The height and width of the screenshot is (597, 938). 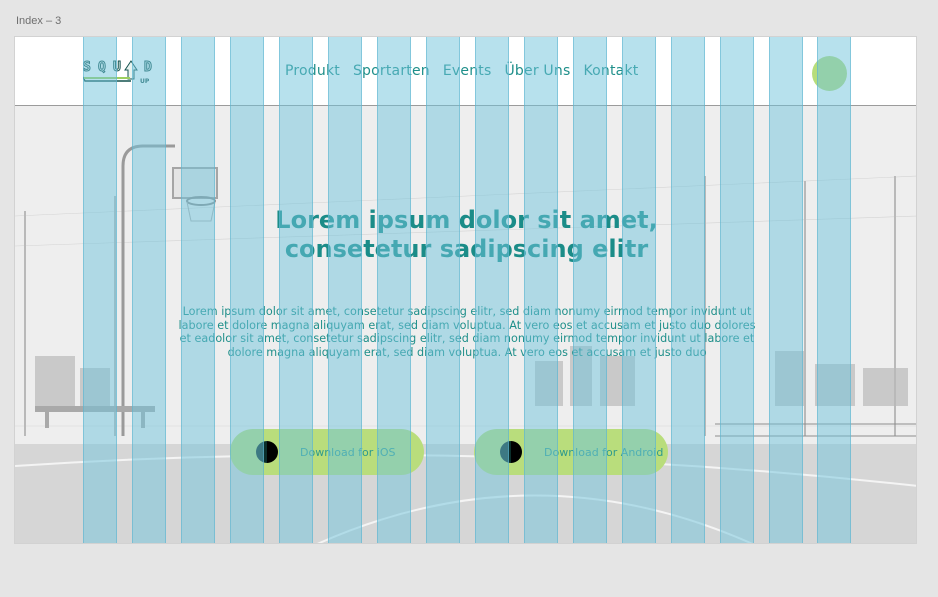 What do you see at coordinates (466, 249) in the screenshot?
I see `hero-title-line-2: consetetur sadipscing elitr` at bounding box center [466, 249].